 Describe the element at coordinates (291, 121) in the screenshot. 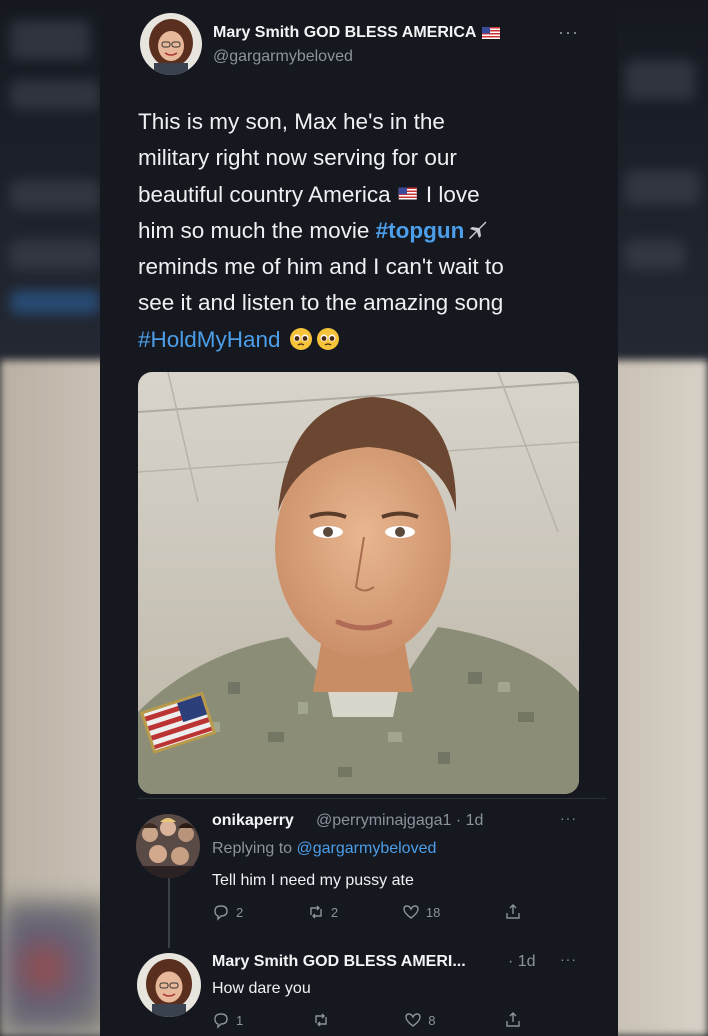

I see `tweet-line: This is my son, Max he's in the` at that location.